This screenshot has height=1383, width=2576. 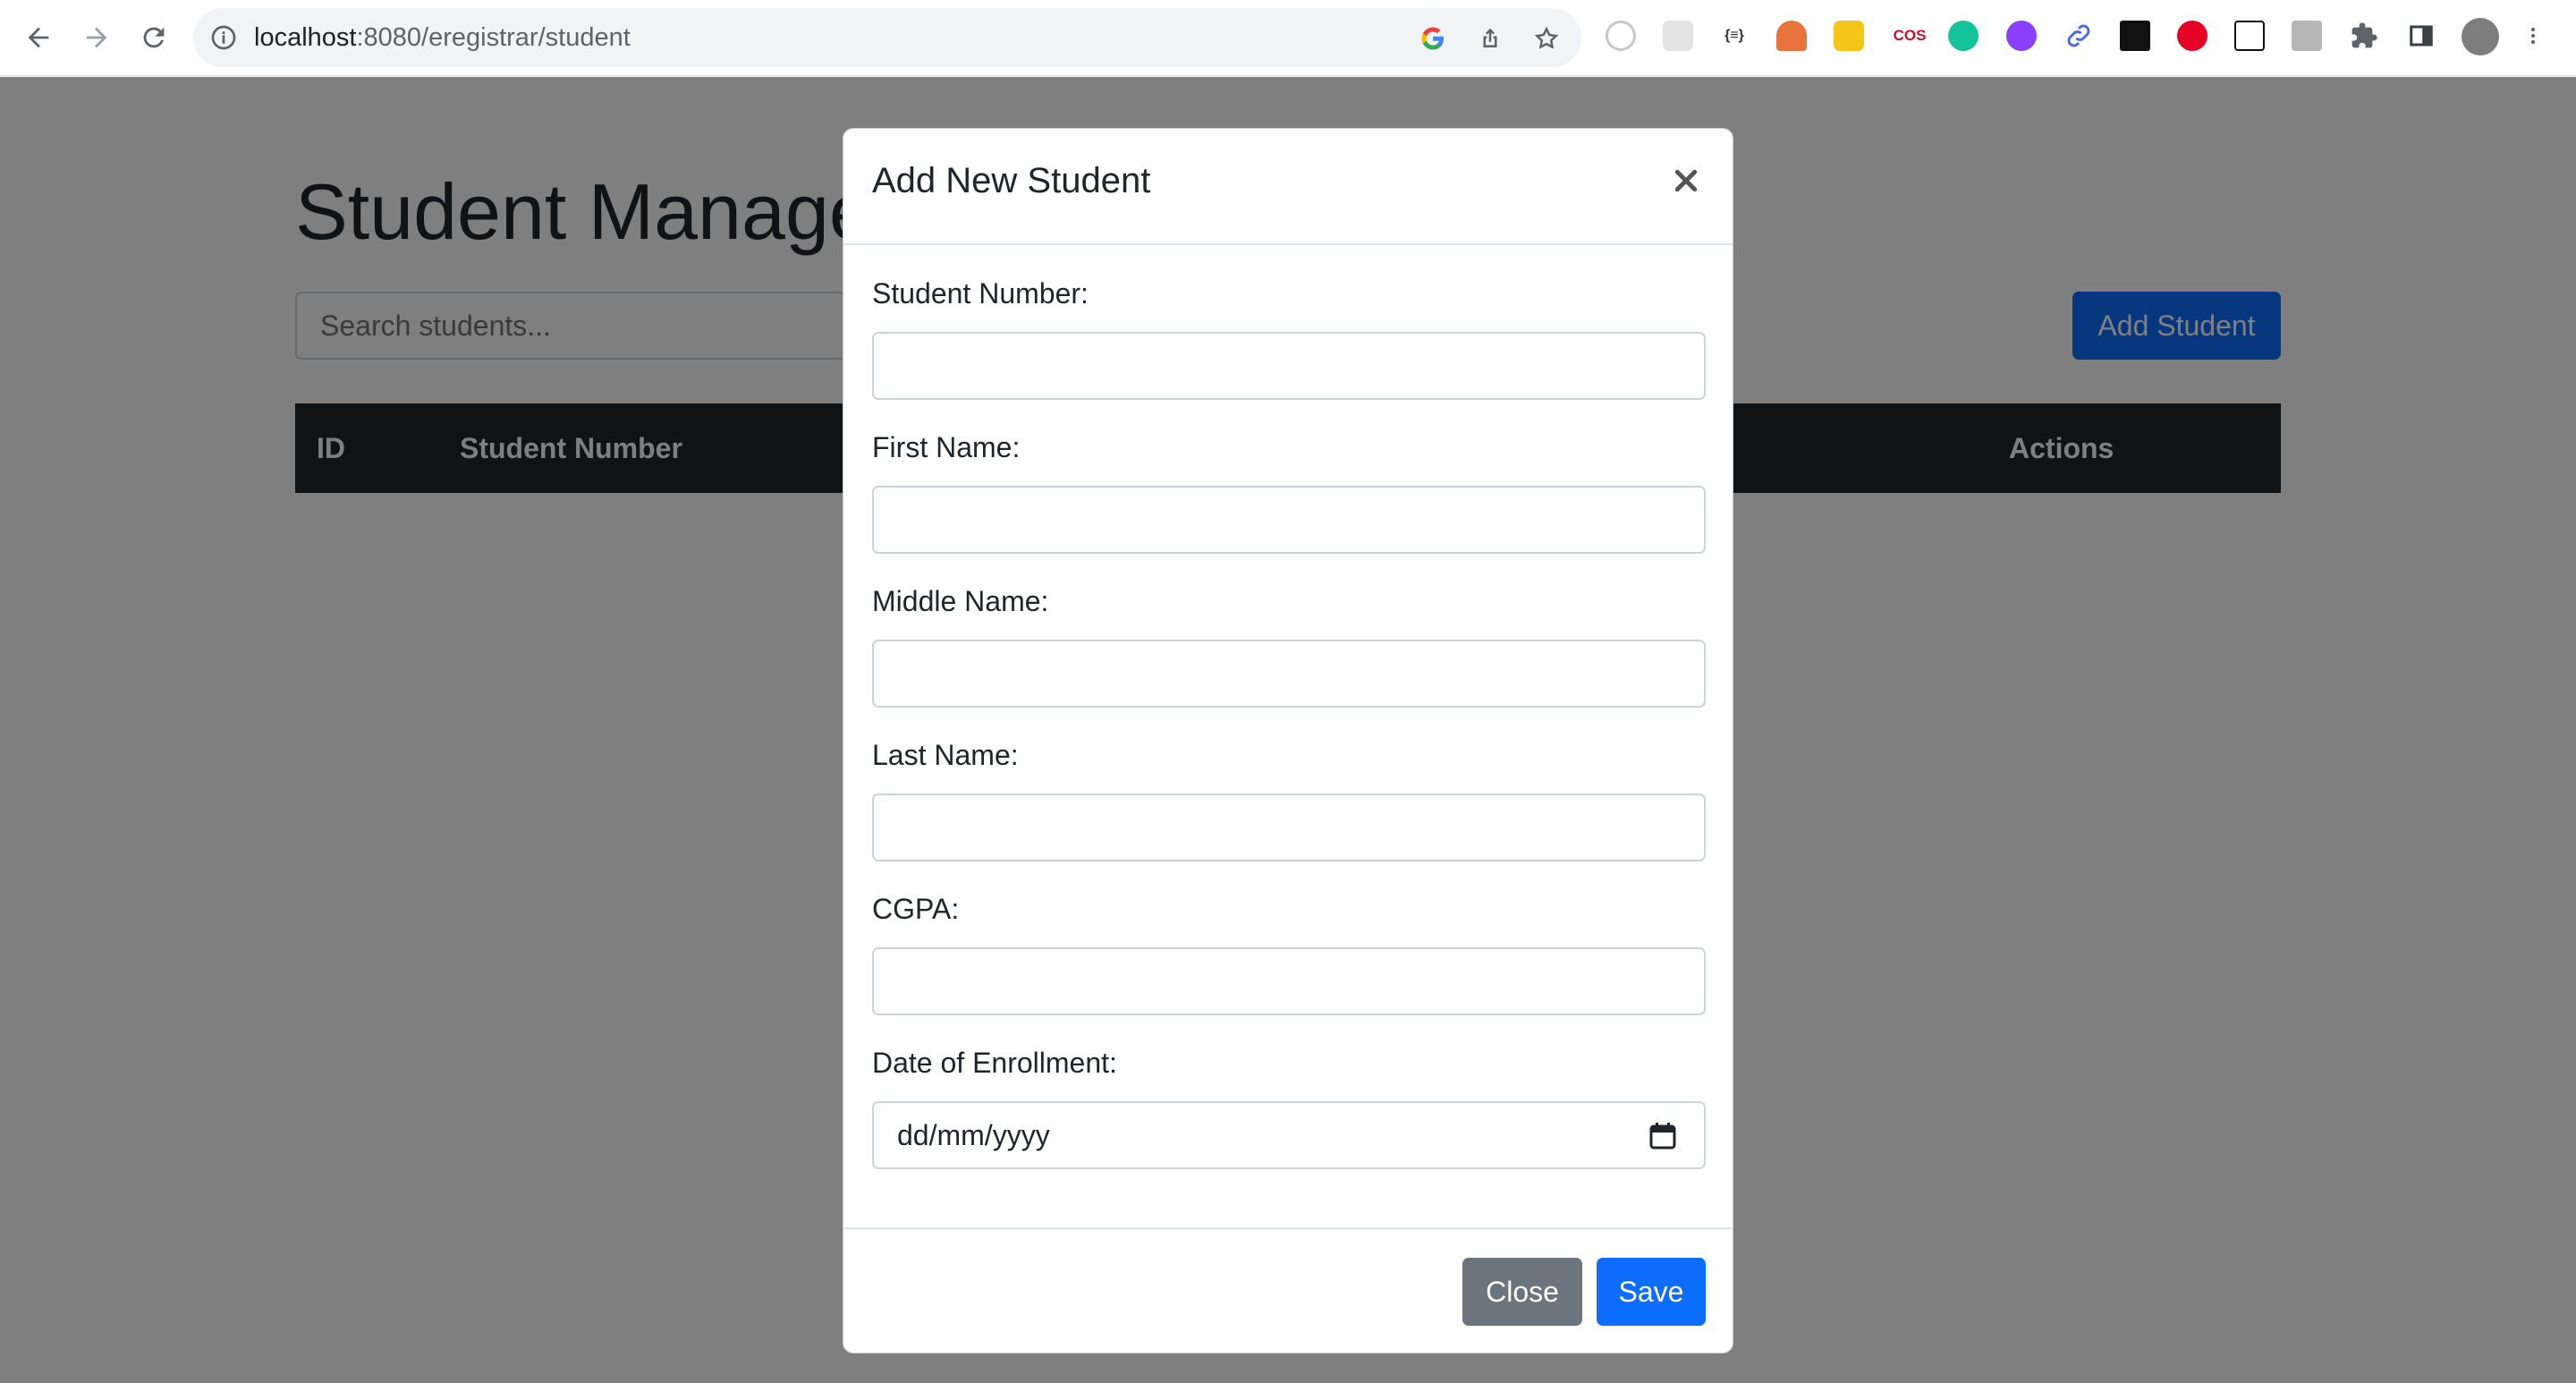 What do you see at coordinates (223, 38) in the screenshot?
I see `info-icon` at bounding box center [223, 38].